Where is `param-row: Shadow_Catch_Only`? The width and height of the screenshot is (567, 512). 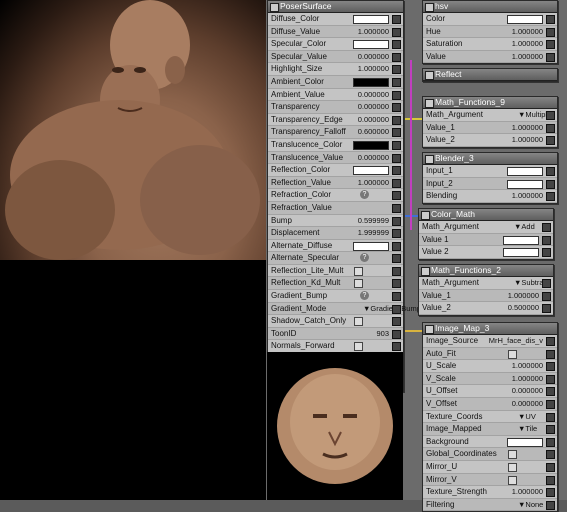
param-row: Shadow_Catch_Only is located at coordinates (335, 321).